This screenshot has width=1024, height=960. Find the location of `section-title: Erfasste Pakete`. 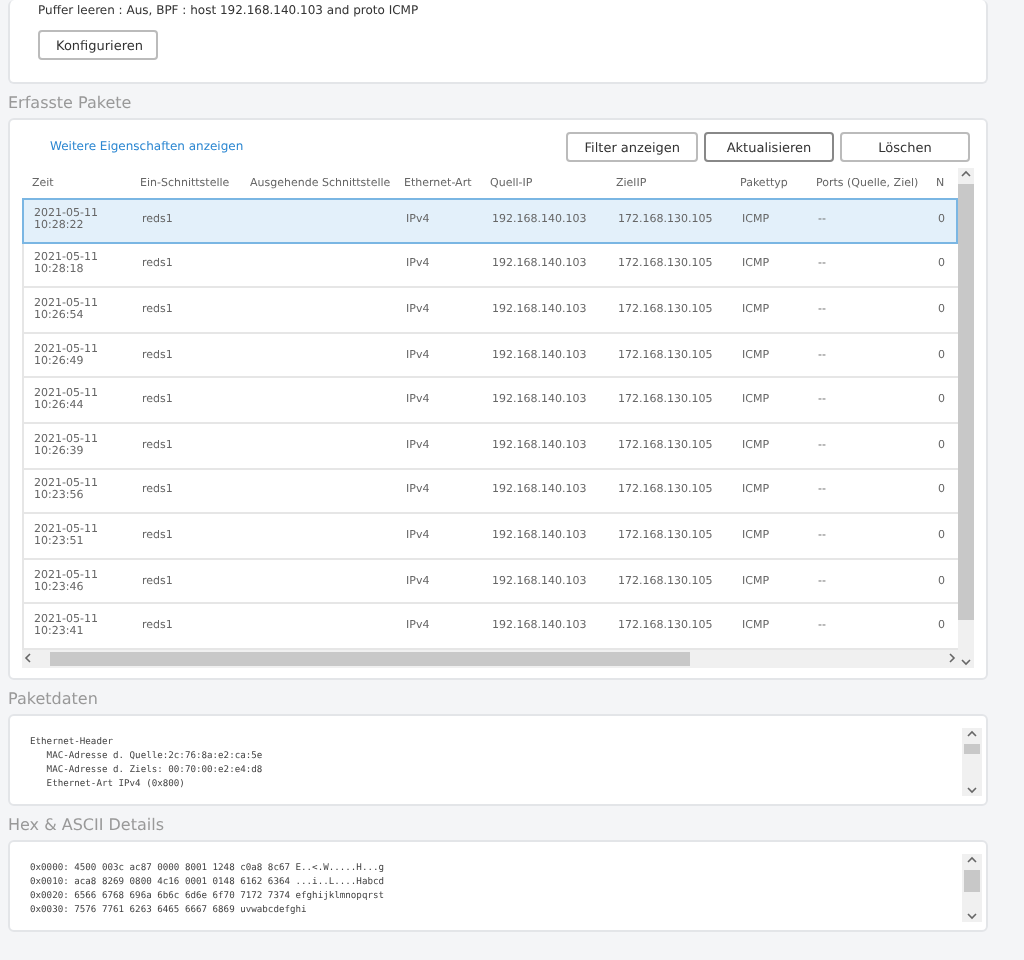

section-title: Erfasste Pakete is located at coordinates (71, 103).